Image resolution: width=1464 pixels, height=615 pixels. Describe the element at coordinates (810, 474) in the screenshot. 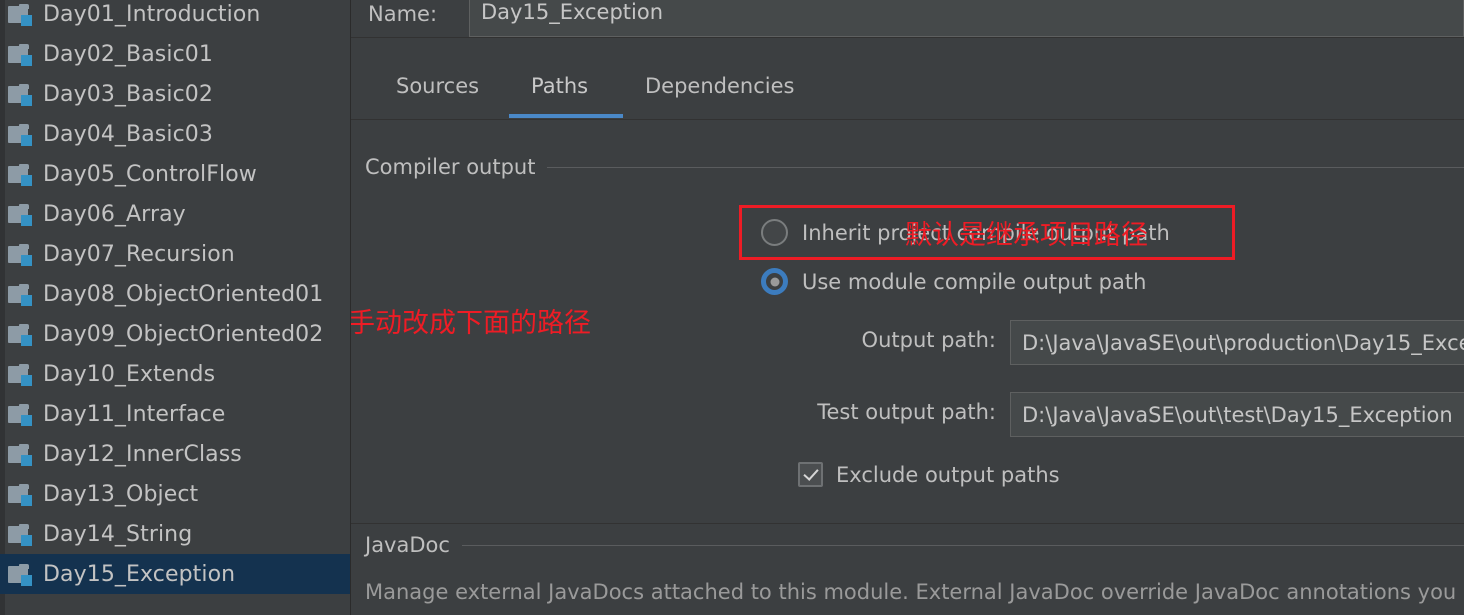

I see `exclude-output-paths-checkbox` at that location.